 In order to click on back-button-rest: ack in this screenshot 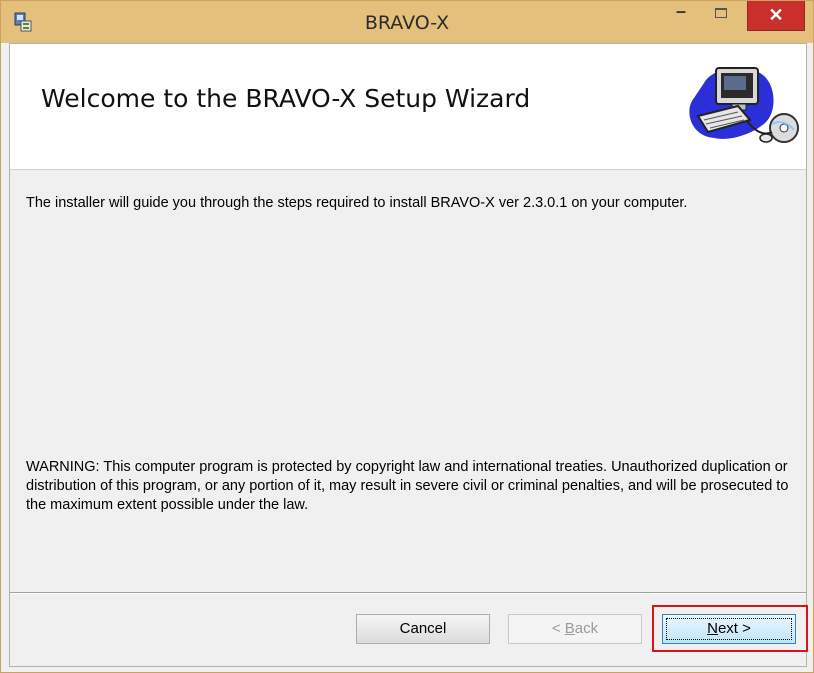, I will do `click(586, 628)`.